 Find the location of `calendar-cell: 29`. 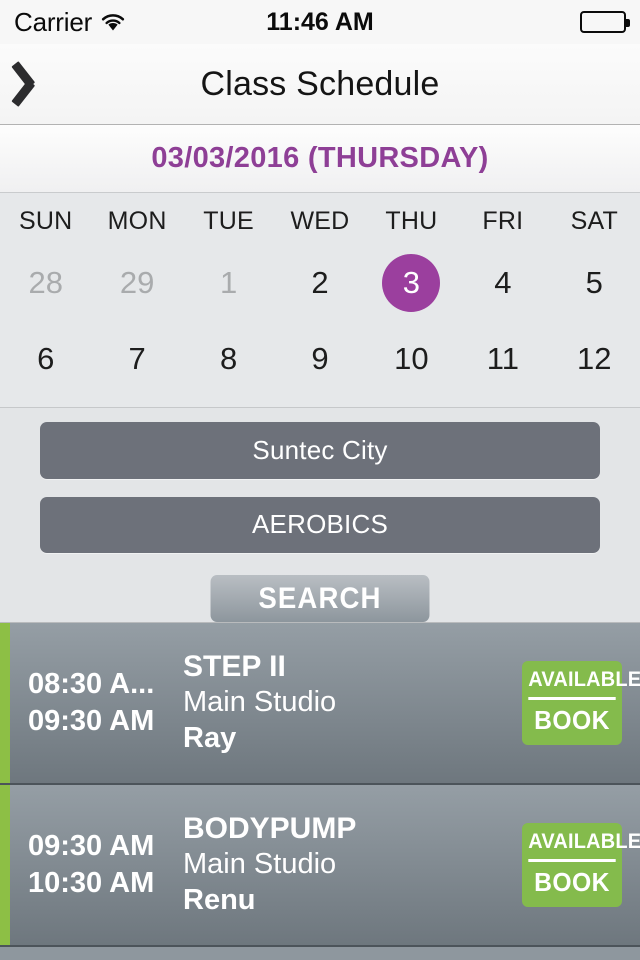

calendar-cell: 29 is located at coordinates (136, 283).